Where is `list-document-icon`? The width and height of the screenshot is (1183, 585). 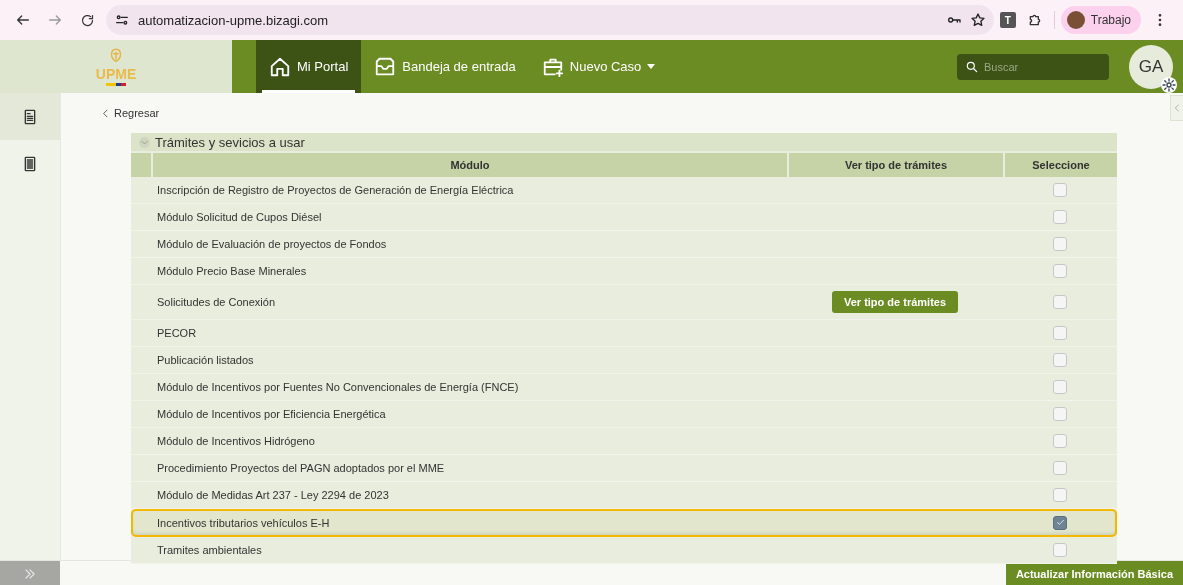
list-document-icon is located at coordinates (30, 163).